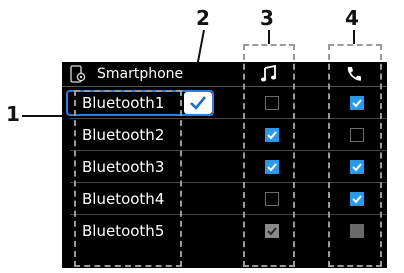 Image resolution: width=404 pixels, height=273 pixels. What do you see at coordinates (269, 155) in the screenshot?
I see `callout-region-music` at bounding box center [269, 155].